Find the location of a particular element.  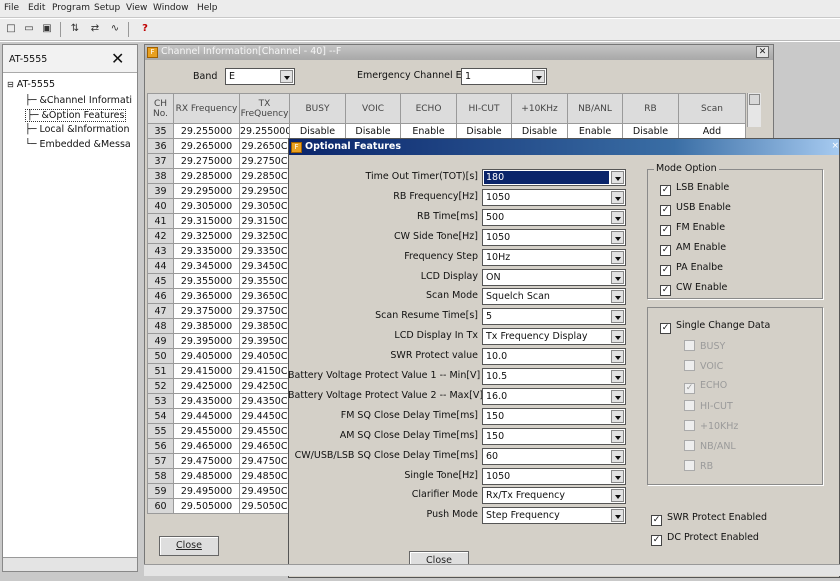

tx-frequency-cell: 29.5050C is located at coordinates (264, 506).